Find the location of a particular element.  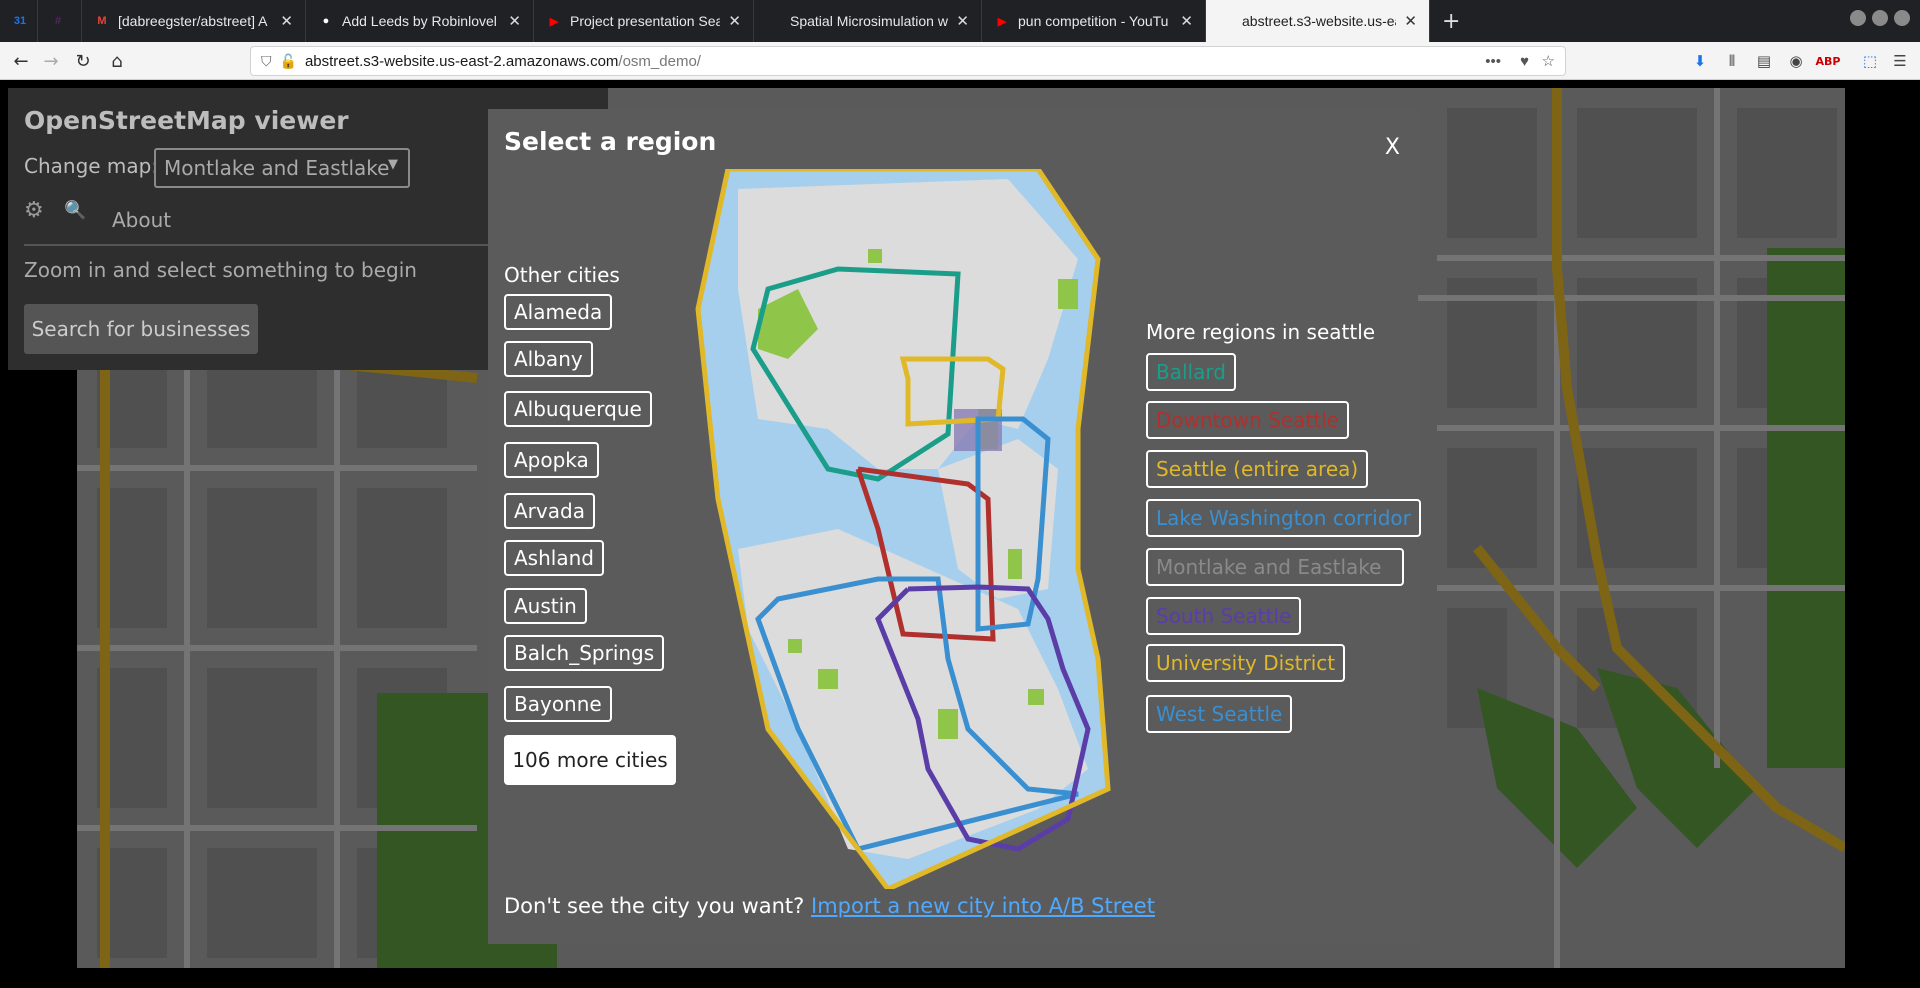

browser-tab: ▶ pun competition - YouTu ✕ is located at coordinates (1094, 21).